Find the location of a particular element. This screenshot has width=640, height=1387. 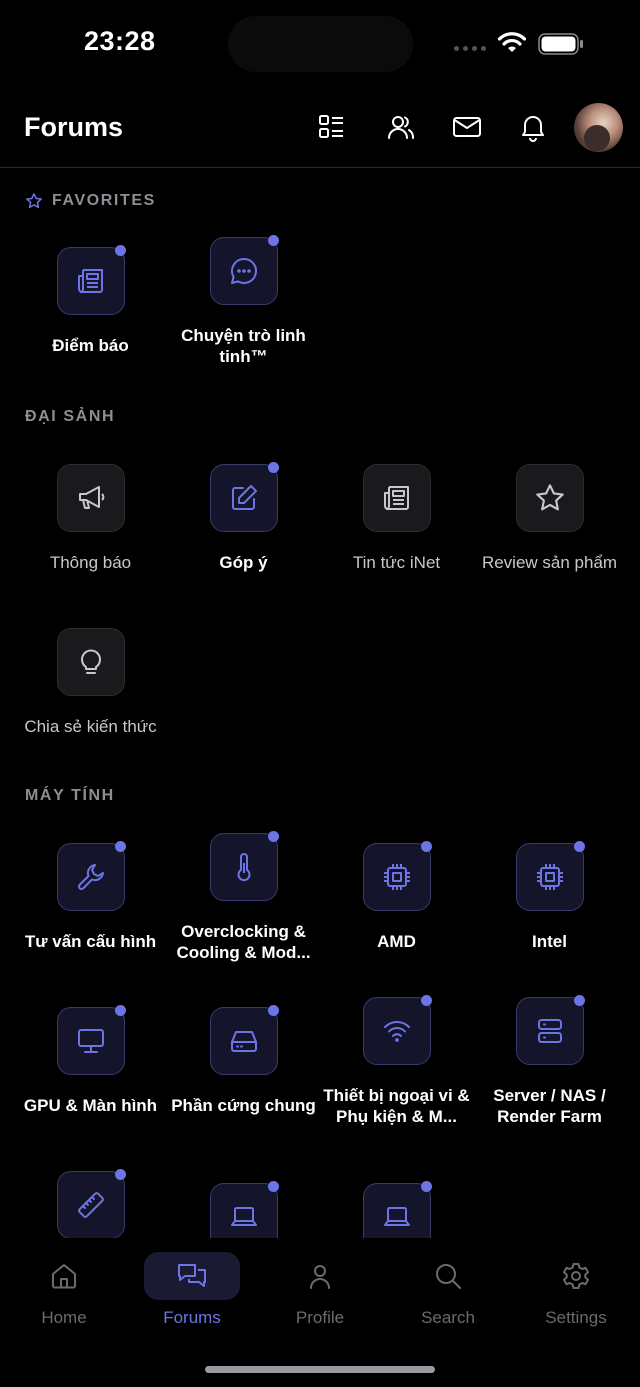

tab-forums: Forums is located at coordinates (192, 1290).